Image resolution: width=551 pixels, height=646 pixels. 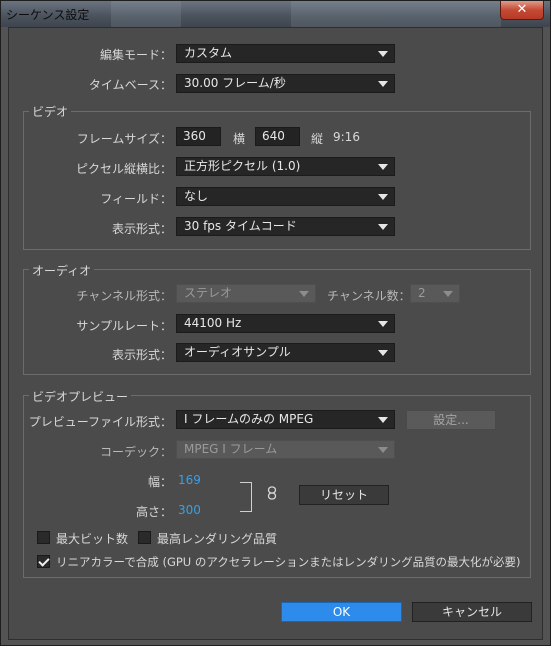 What do you see at coordinates (123, 169) in the screenshot?
I see `pixel-aspect-label: ピクセル縦横比：` at bounding box center [123, 169].